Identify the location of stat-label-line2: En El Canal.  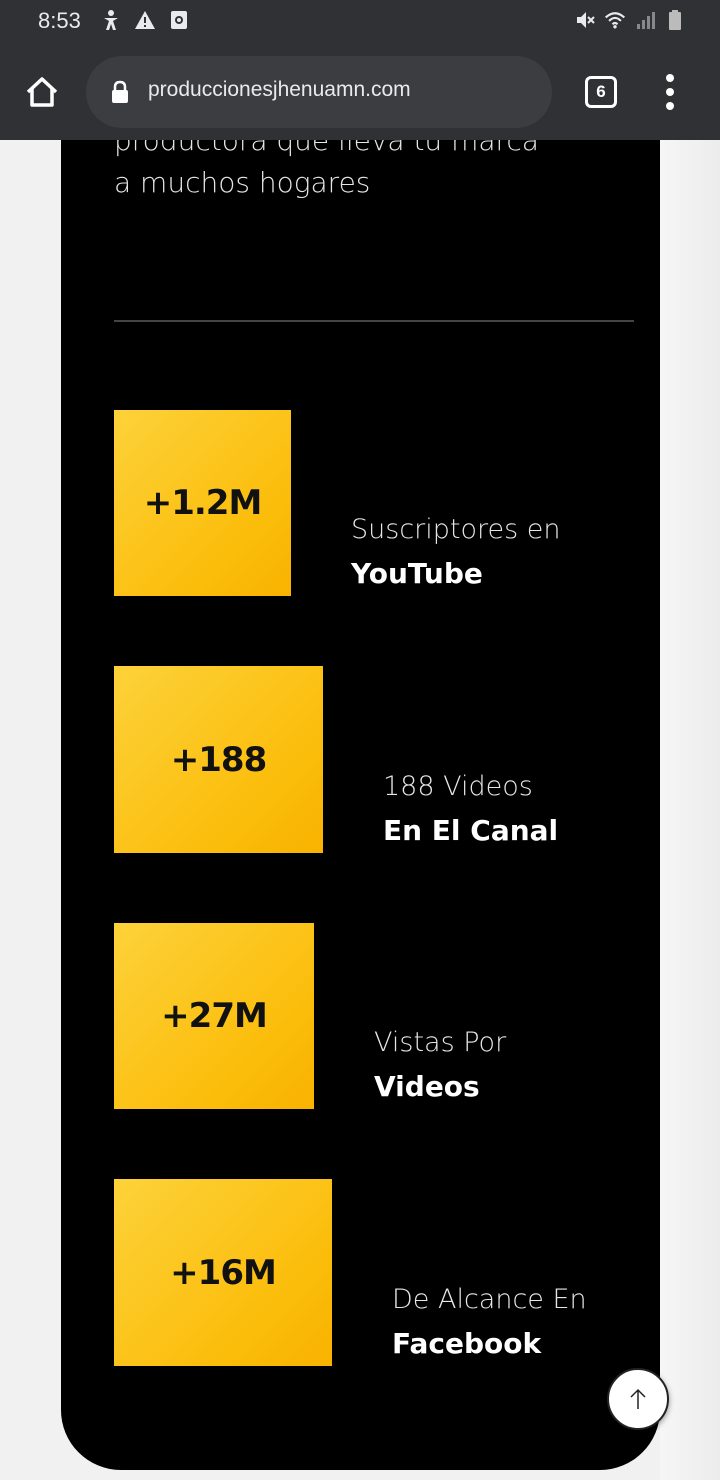
(471, 830).